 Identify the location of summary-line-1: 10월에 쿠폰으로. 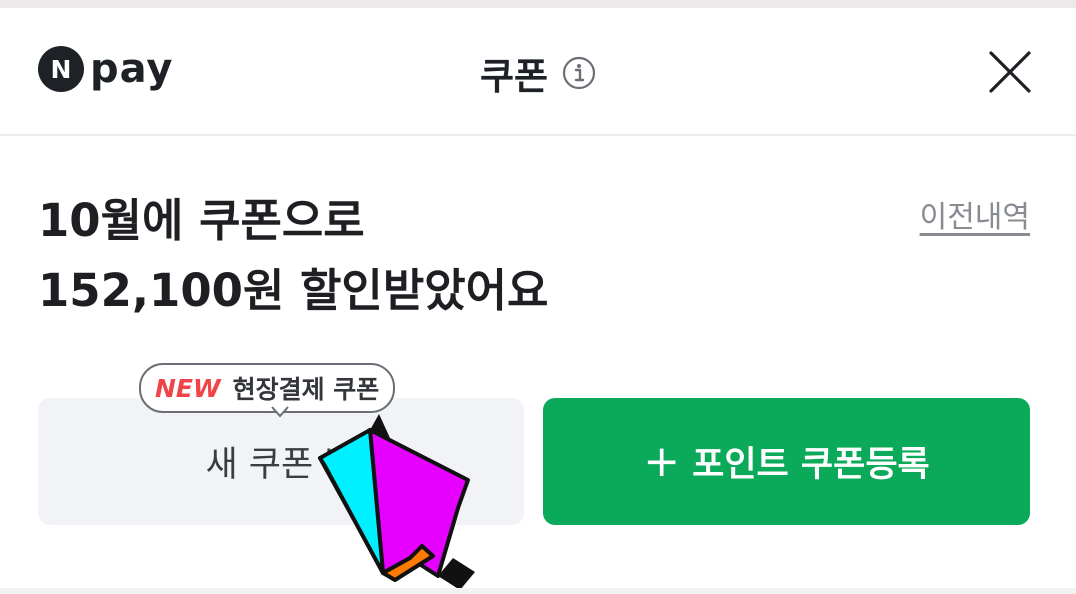
(201, 220).